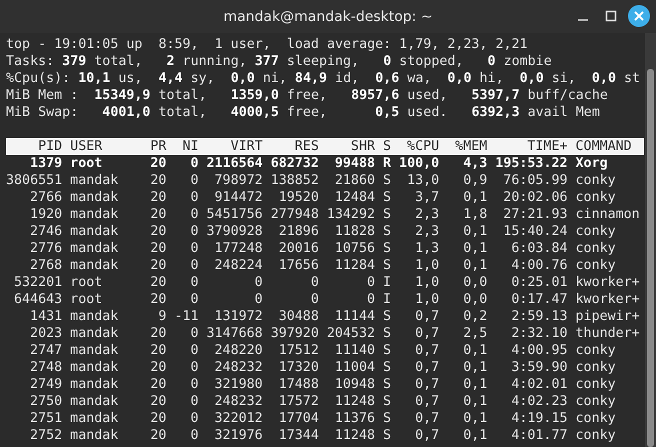 The image size is (656, 447). What do you see at coordinates (238, 316) in the screenshot?
I see `table-cell-text: 131972` at bounding box center [238, 316].